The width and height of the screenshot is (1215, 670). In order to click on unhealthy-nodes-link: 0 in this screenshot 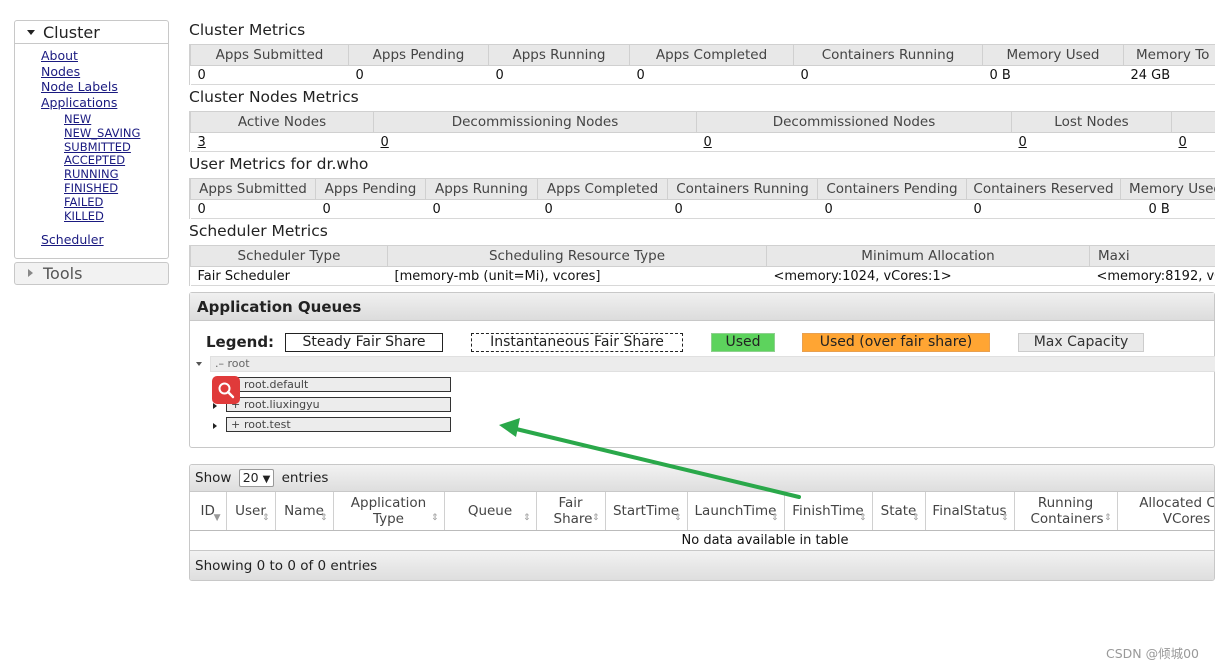, I will do `click(1183, 142)`.